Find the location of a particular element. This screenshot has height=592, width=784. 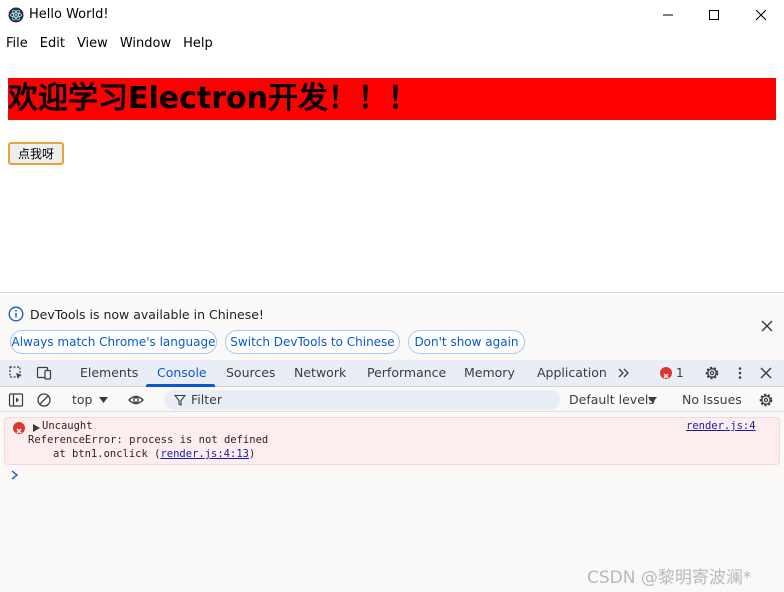

active-tab-indicator is located at coordinates (180, 385).